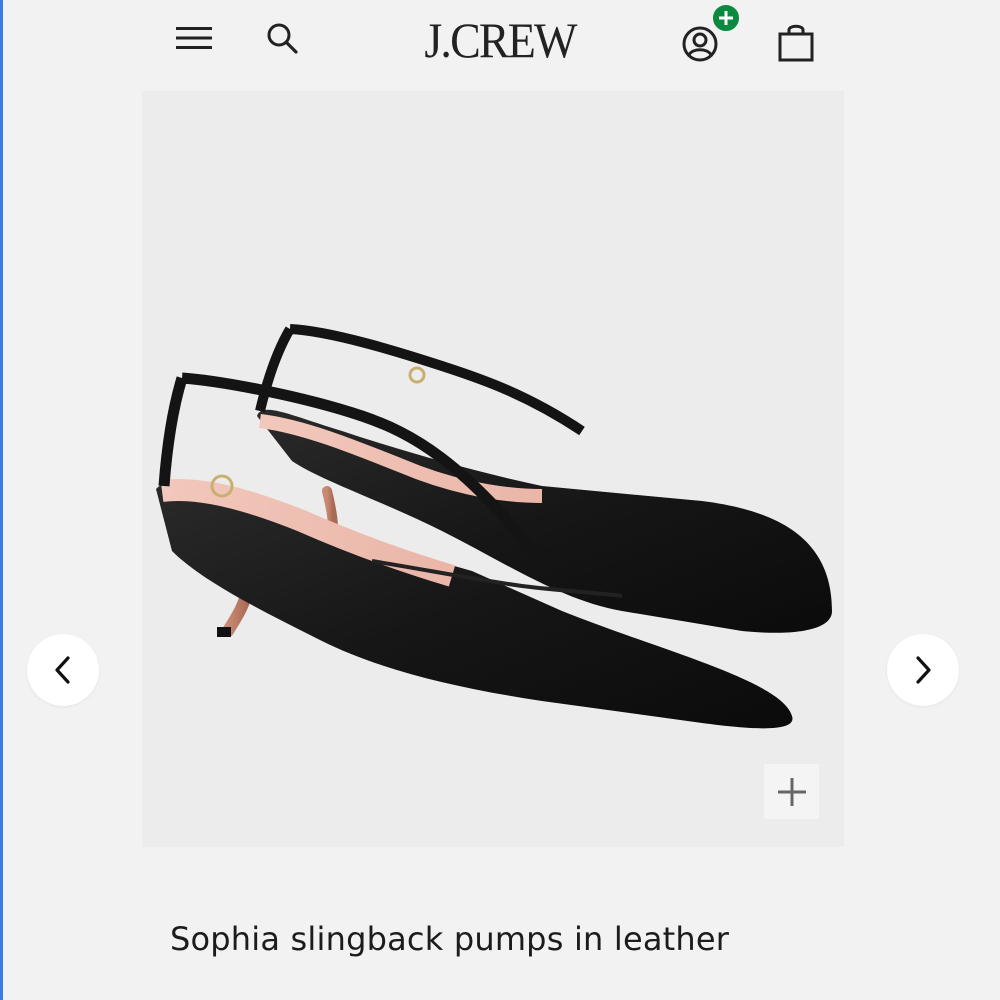 The image size is (1000, 1000). Describe the element at coordinates (1, 500) in the screenshot. I see `window-edge` at that location.